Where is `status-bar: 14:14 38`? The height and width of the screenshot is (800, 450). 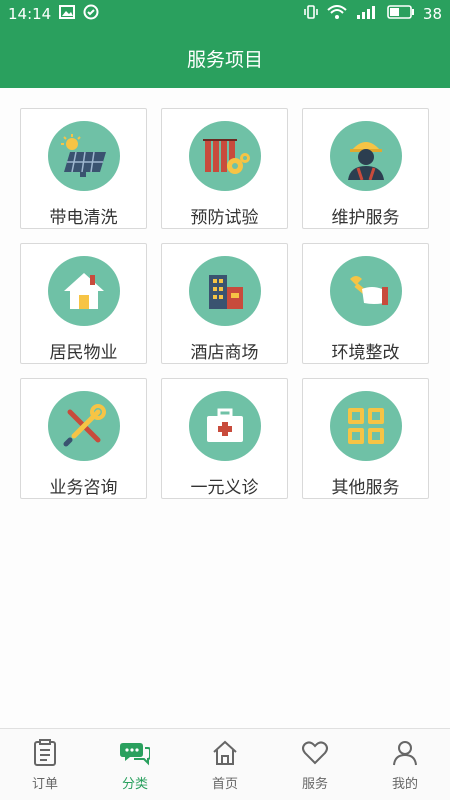
status-bar: 14:14 38 is located at coordinates (225, 14).